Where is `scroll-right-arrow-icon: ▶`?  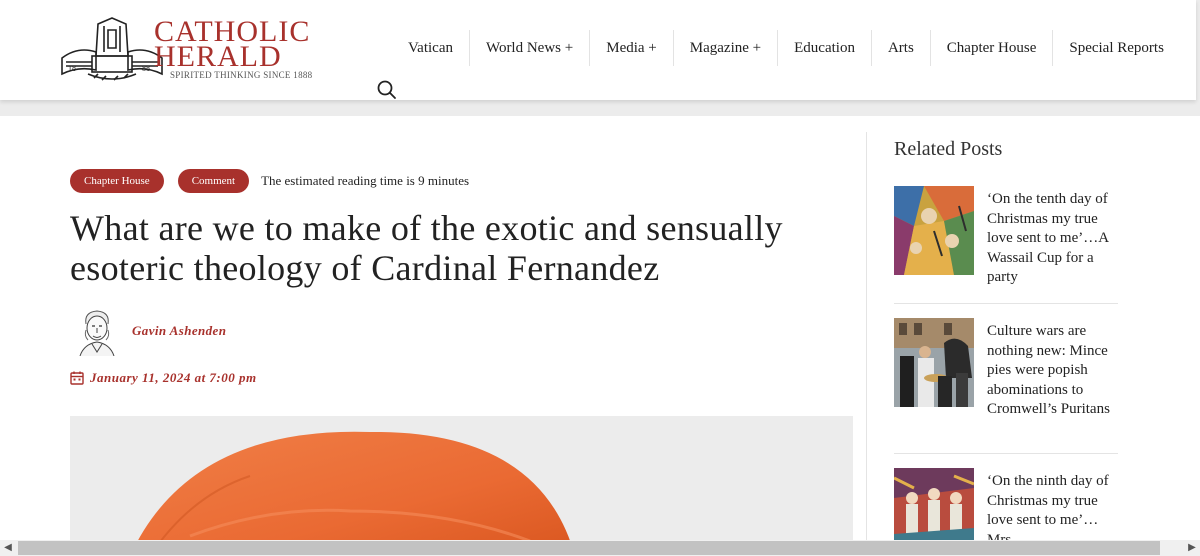 scroll-right-arrow-icon: ▶ is located at coordinates (1192, 548).